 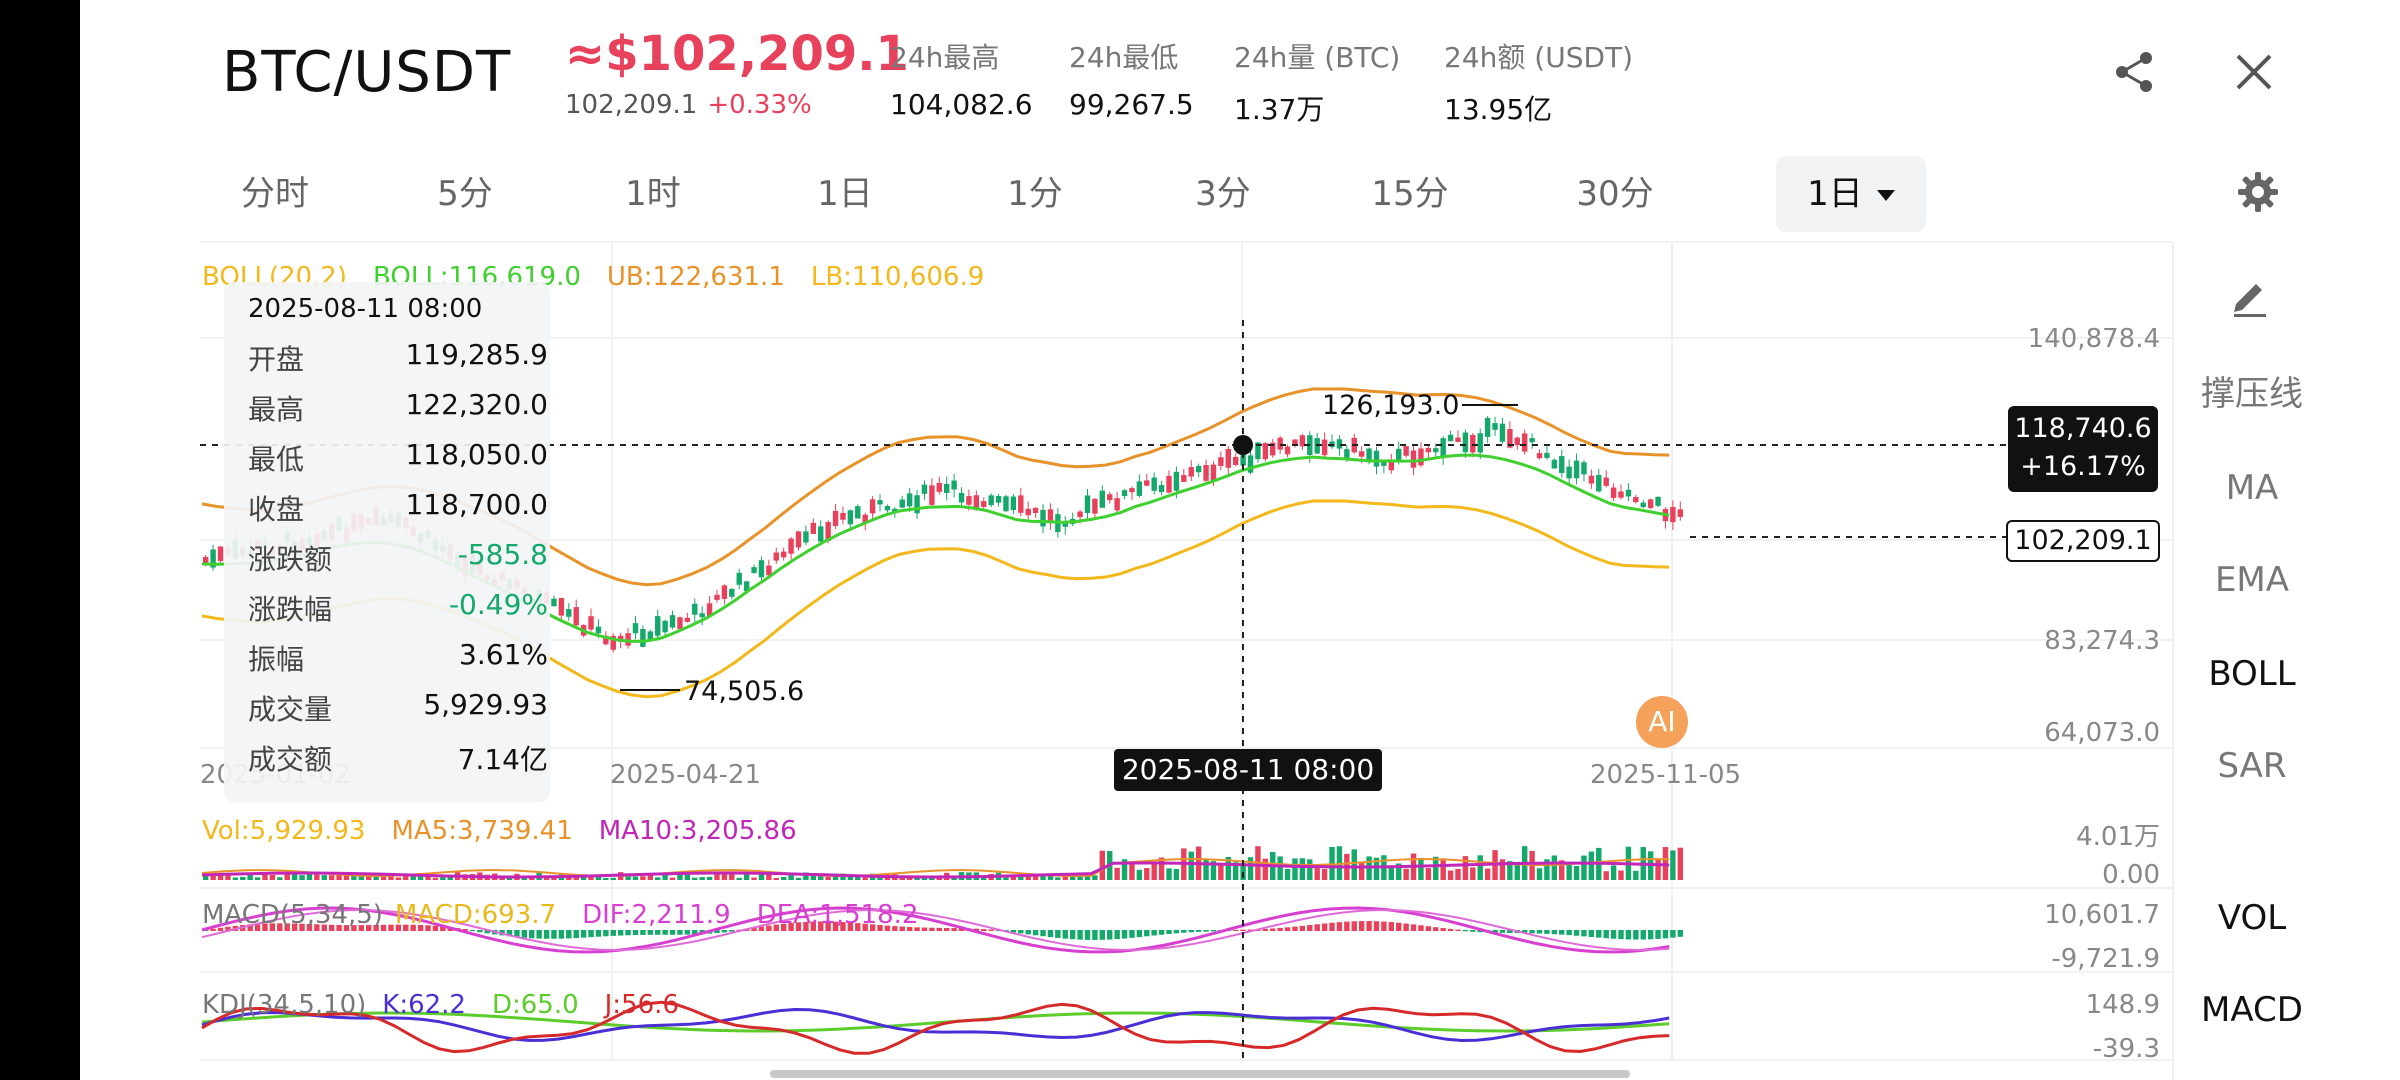 I want to click on indicator-ma: MA, so click(x=2252, y=488).